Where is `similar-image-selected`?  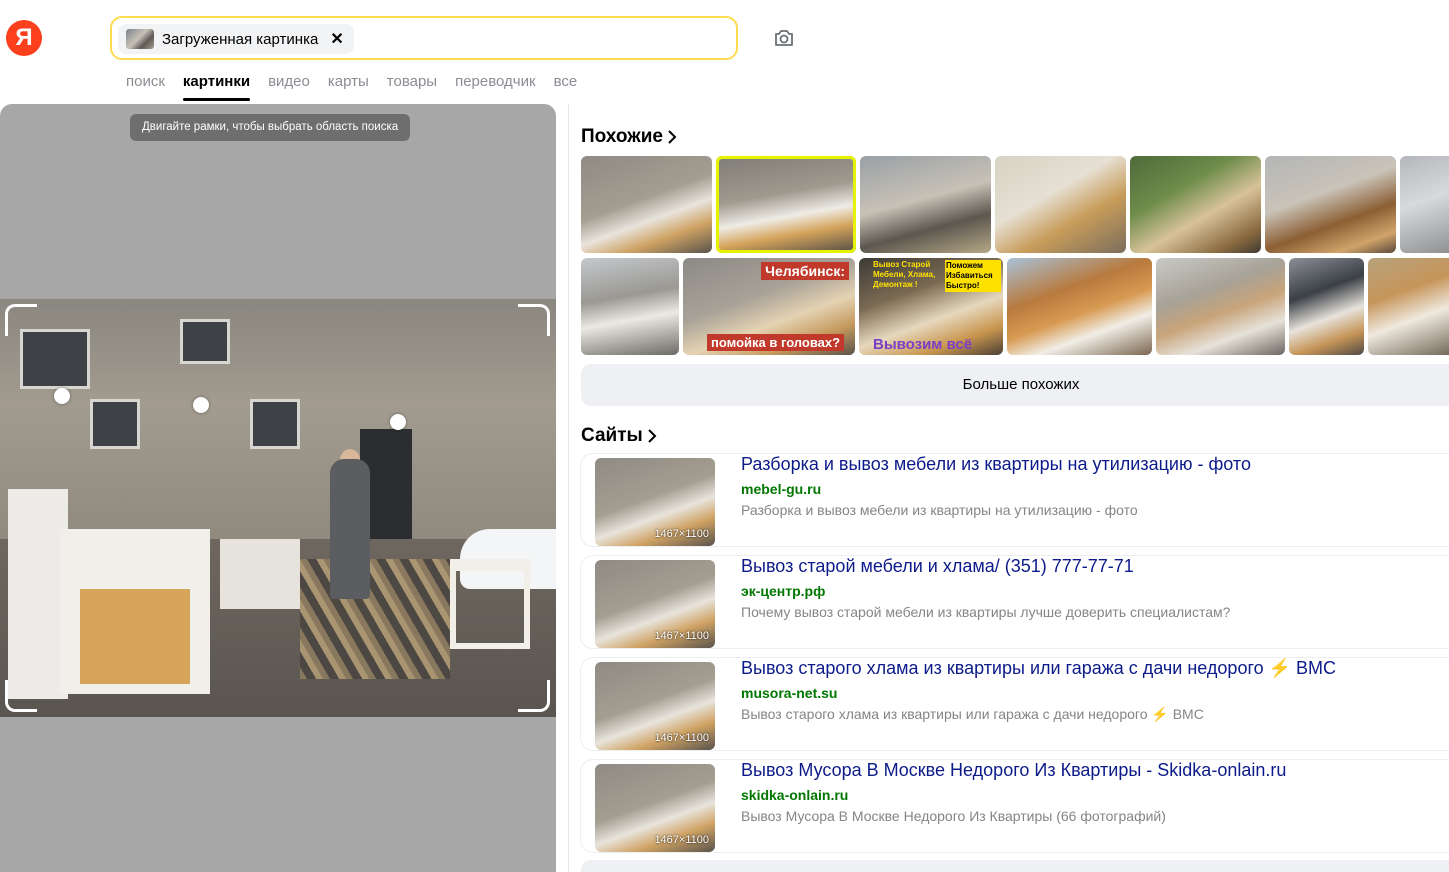
similar-image-selected is located at coordinates (786, 204).